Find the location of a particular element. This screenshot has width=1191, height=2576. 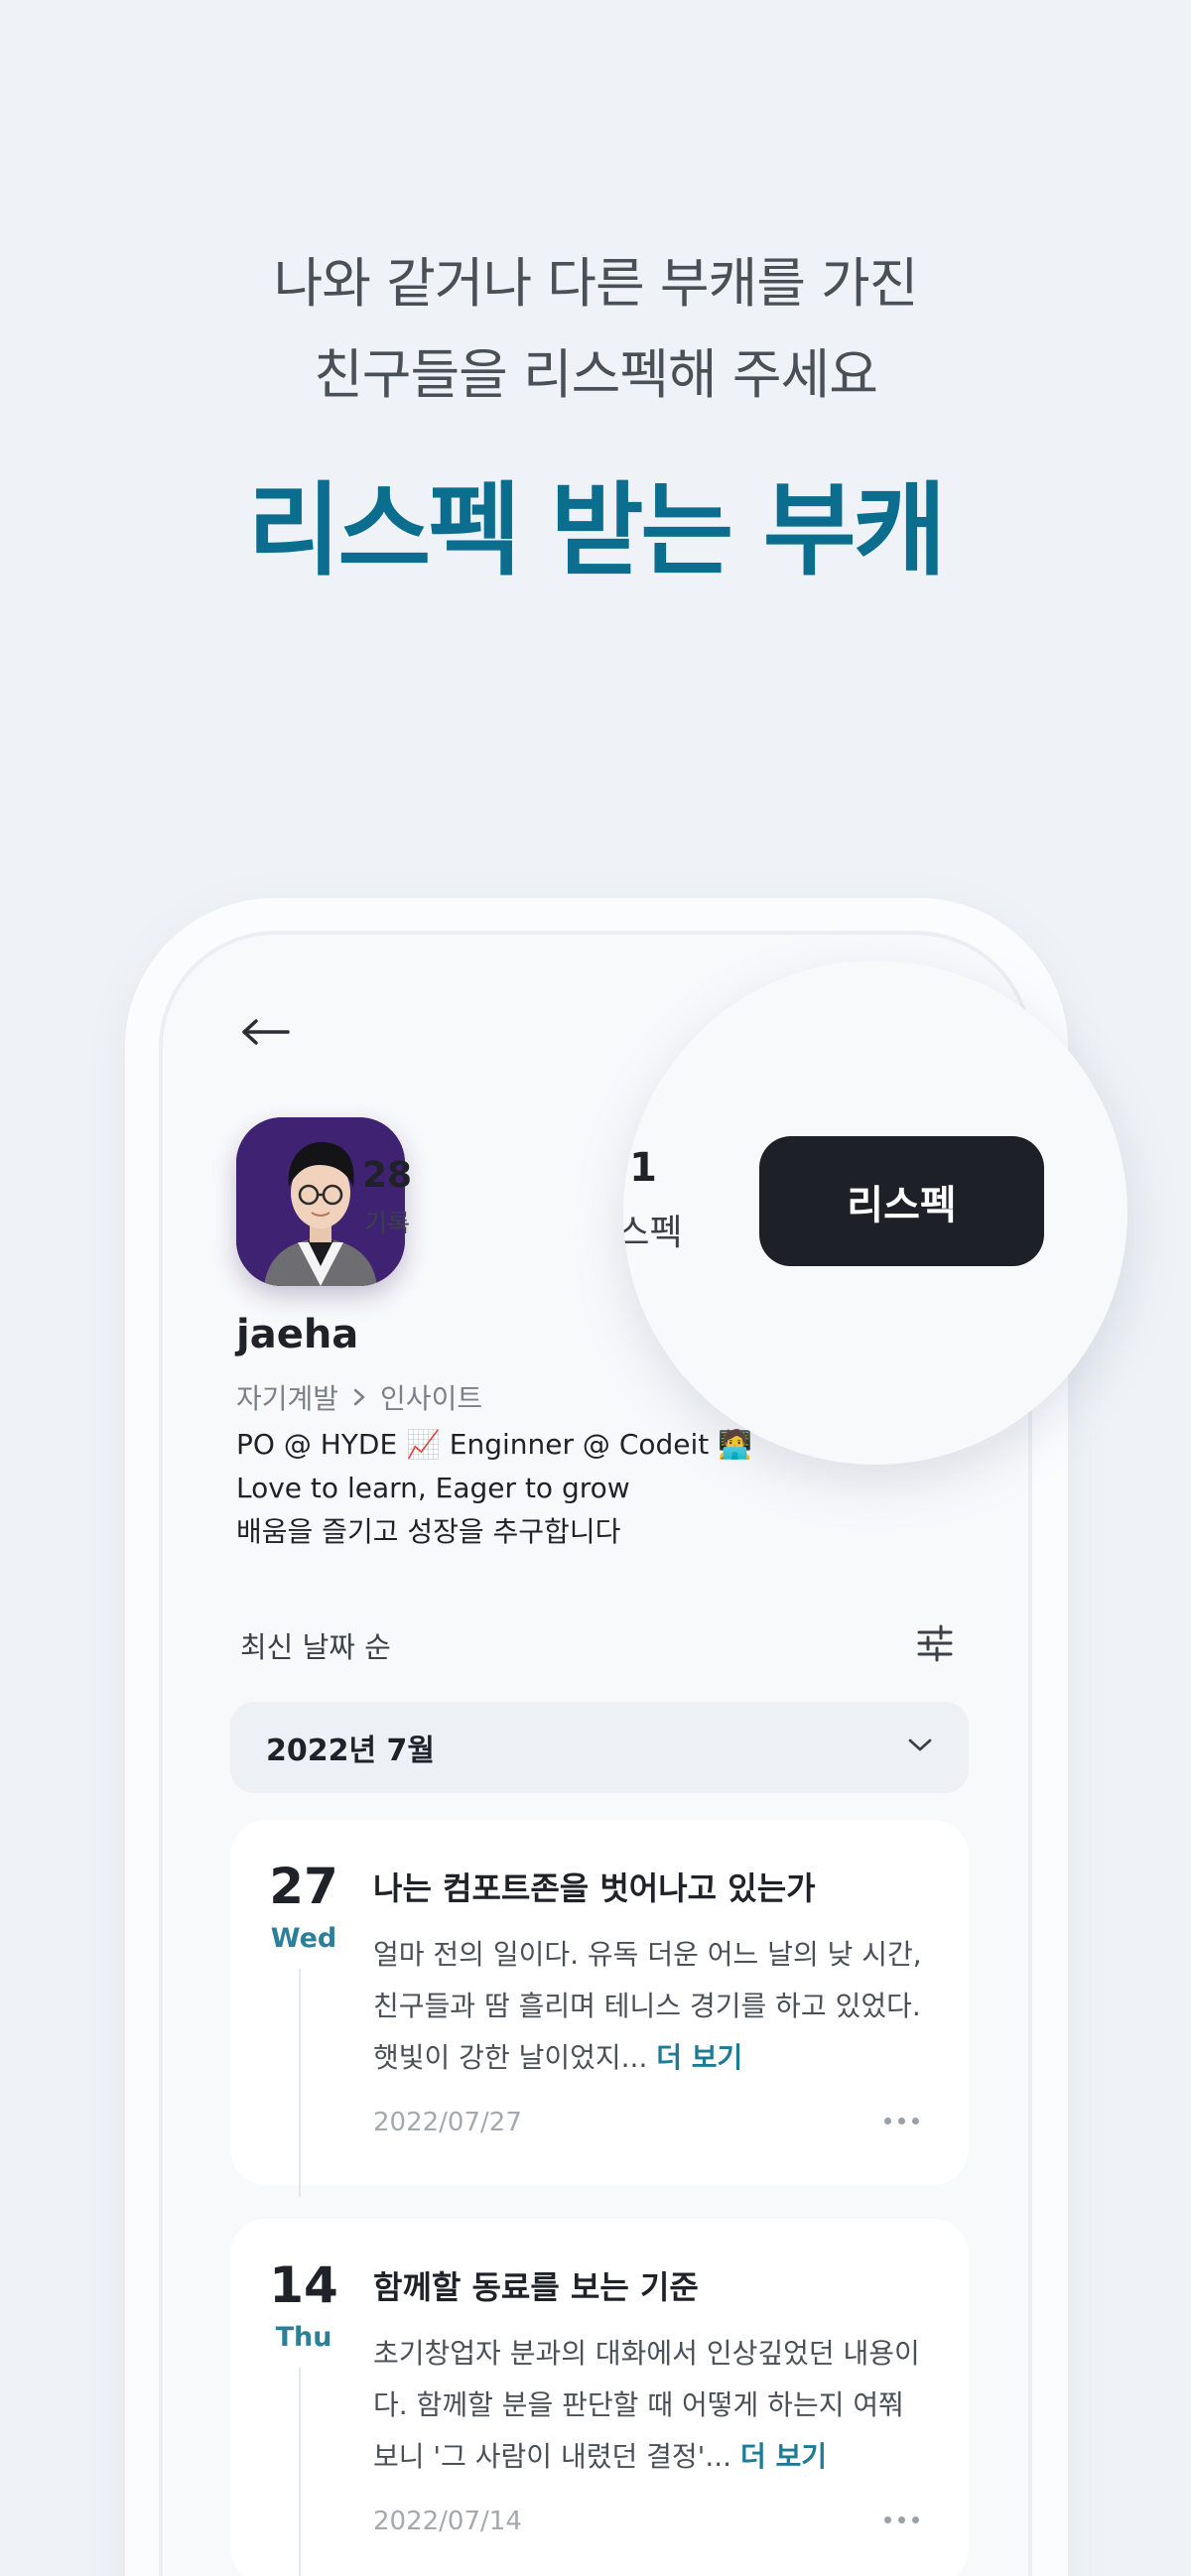

filter-icon is located at coordinates (935, 1645).